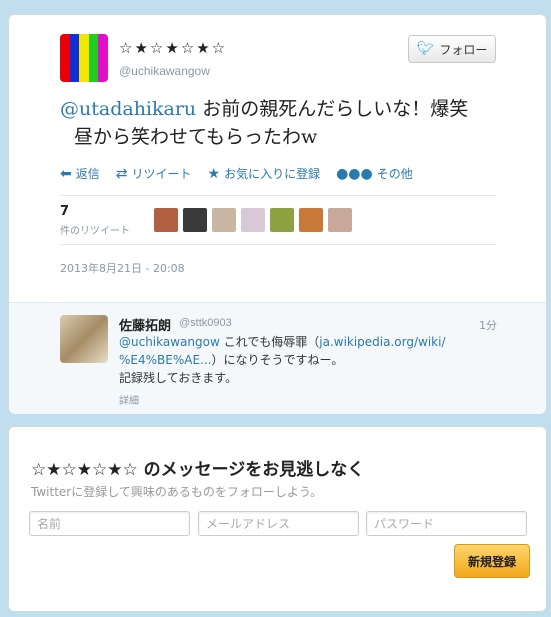 This screenshot has width=551, height=617. What do you see at coordinates (205, 323) in the screenshot?
I see `reply-author-handle: @sttk0903` at bounding box center [205, 323].